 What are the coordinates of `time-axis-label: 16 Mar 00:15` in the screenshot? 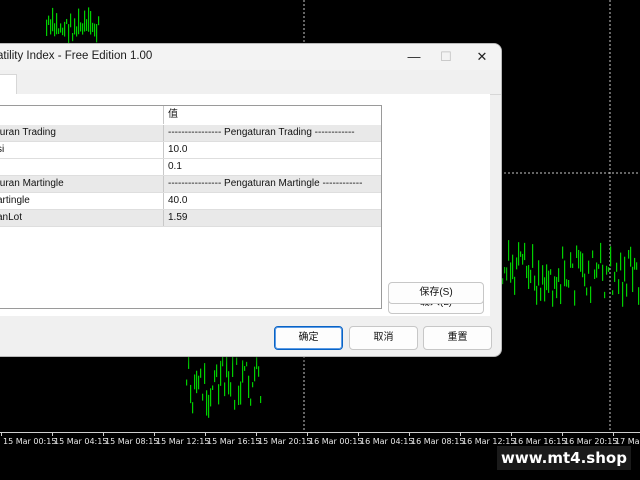 It's located at (336, 441).